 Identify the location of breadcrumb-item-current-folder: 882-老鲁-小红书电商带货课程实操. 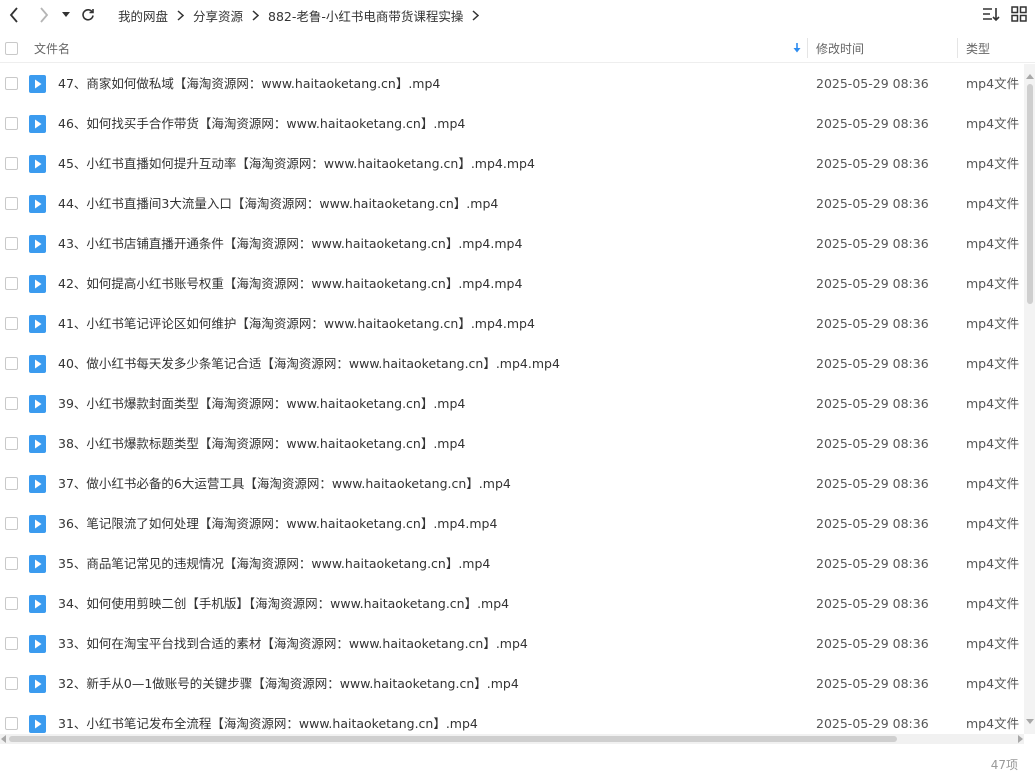
(365, 15).